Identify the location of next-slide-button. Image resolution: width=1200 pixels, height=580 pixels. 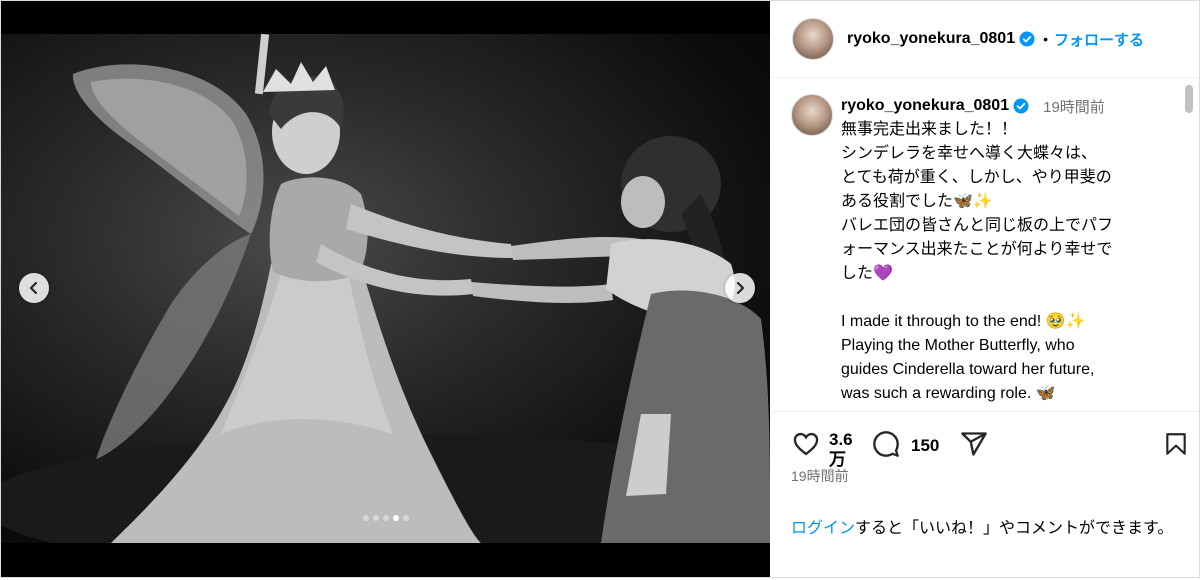
(740, 288).